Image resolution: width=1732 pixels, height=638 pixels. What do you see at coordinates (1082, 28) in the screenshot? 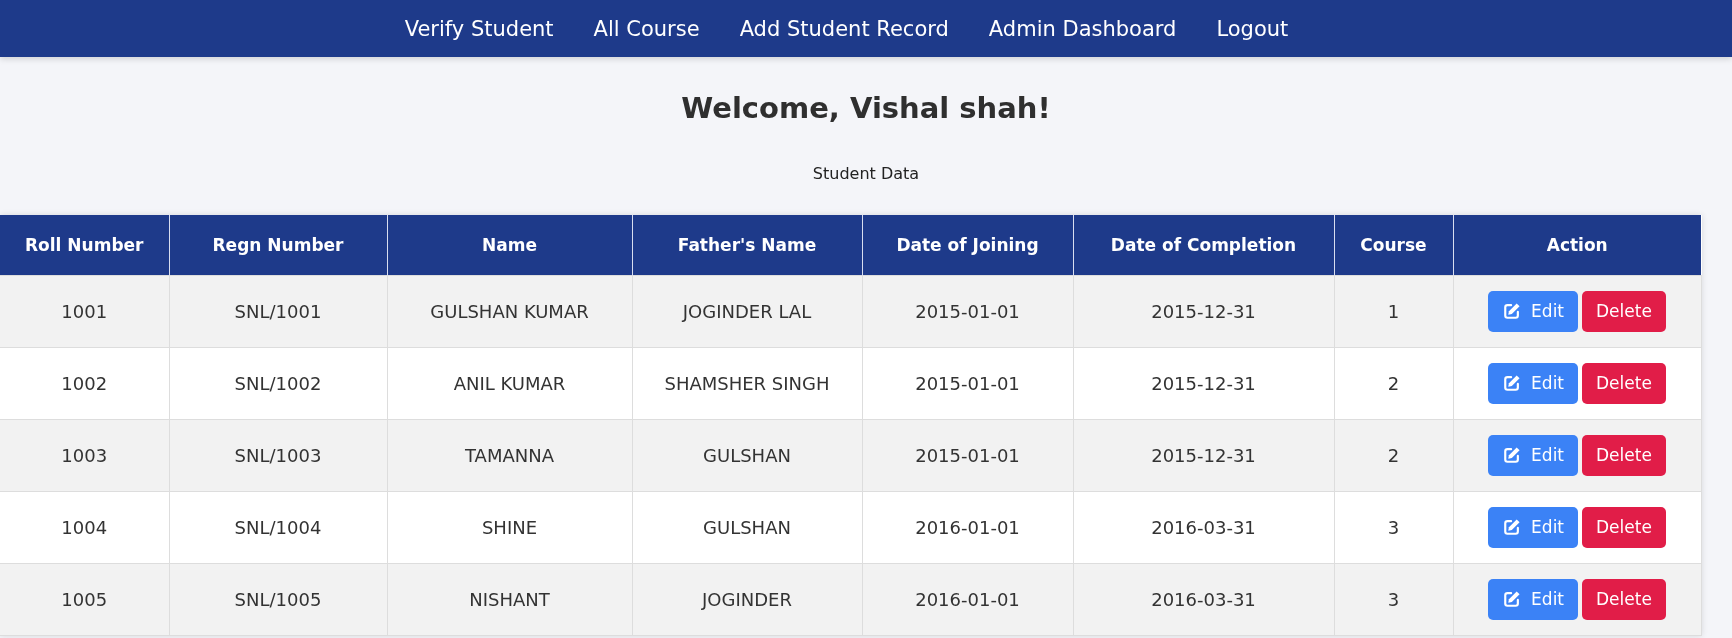
I see `nav-link: Admin Dashboard` at bounding box center [1082, 28].